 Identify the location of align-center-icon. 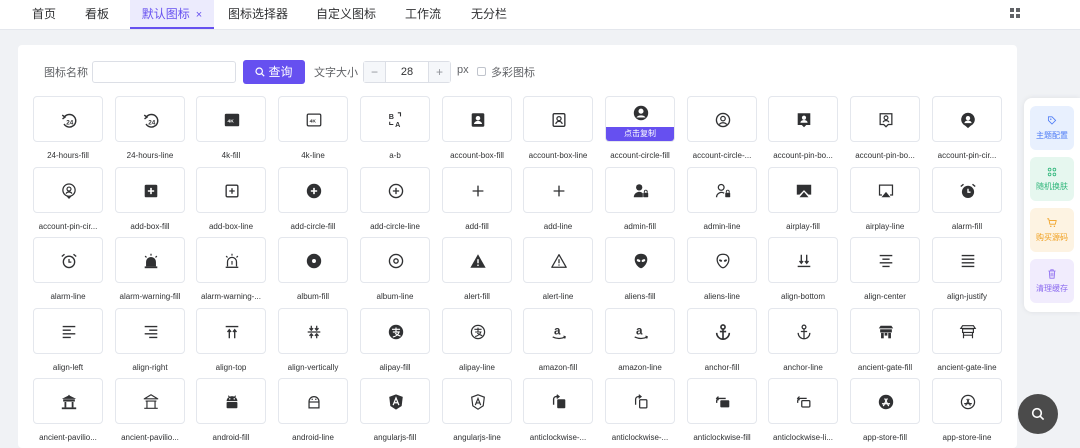
(886, 261).